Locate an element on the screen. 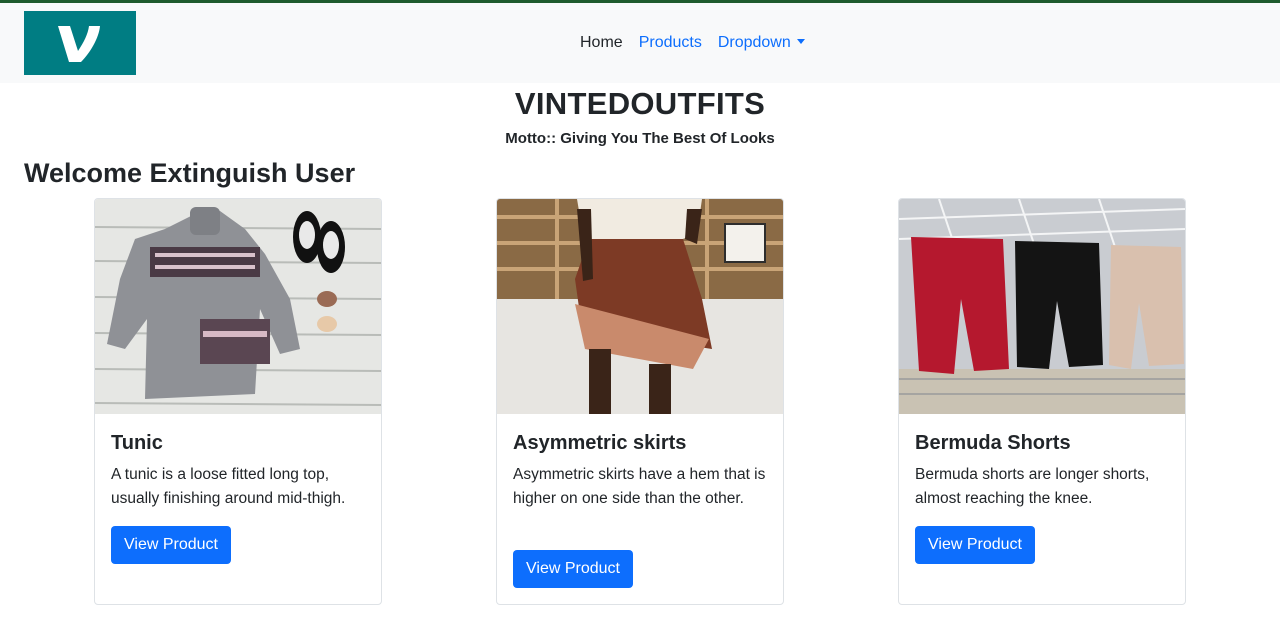 Image resolution: width=1280 pixels, height=643 pixels. nav-dropdown: Dropdown is located at coordinates (761, 43).